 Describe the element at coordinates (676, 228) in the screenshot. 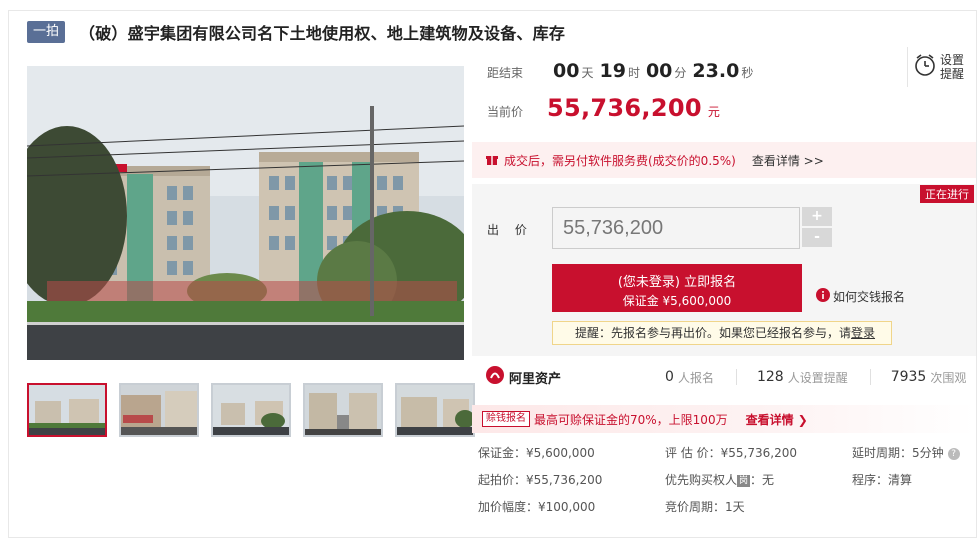

I see `bid-amount-input` at that location.